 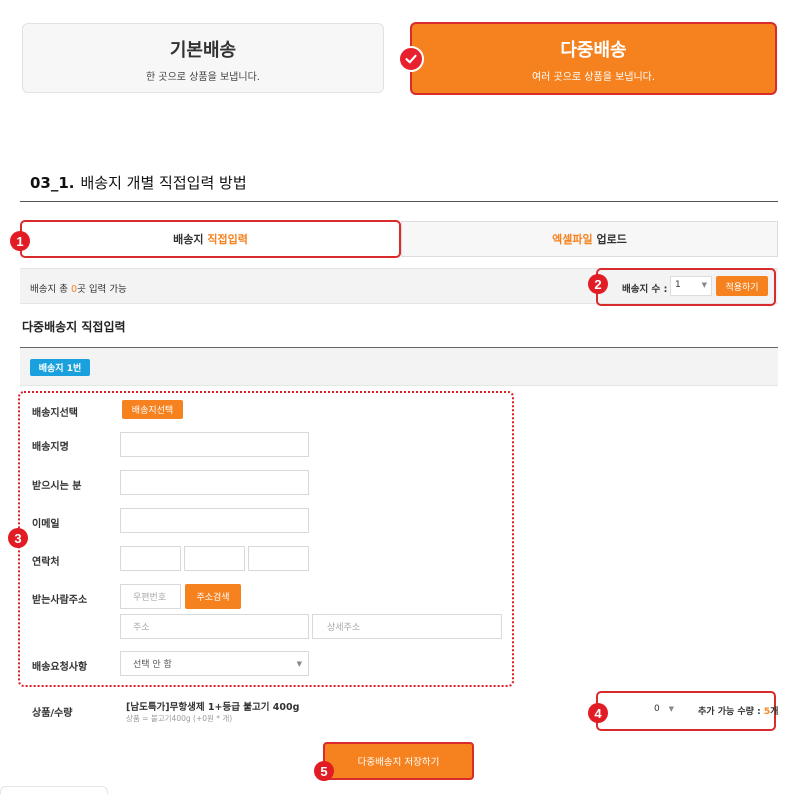 What do you see at coordinates (163, 183) in the screenshot?
I see `section-title-text: 배송지 개별 직접입력 방법` at bounding box center [163, 183].